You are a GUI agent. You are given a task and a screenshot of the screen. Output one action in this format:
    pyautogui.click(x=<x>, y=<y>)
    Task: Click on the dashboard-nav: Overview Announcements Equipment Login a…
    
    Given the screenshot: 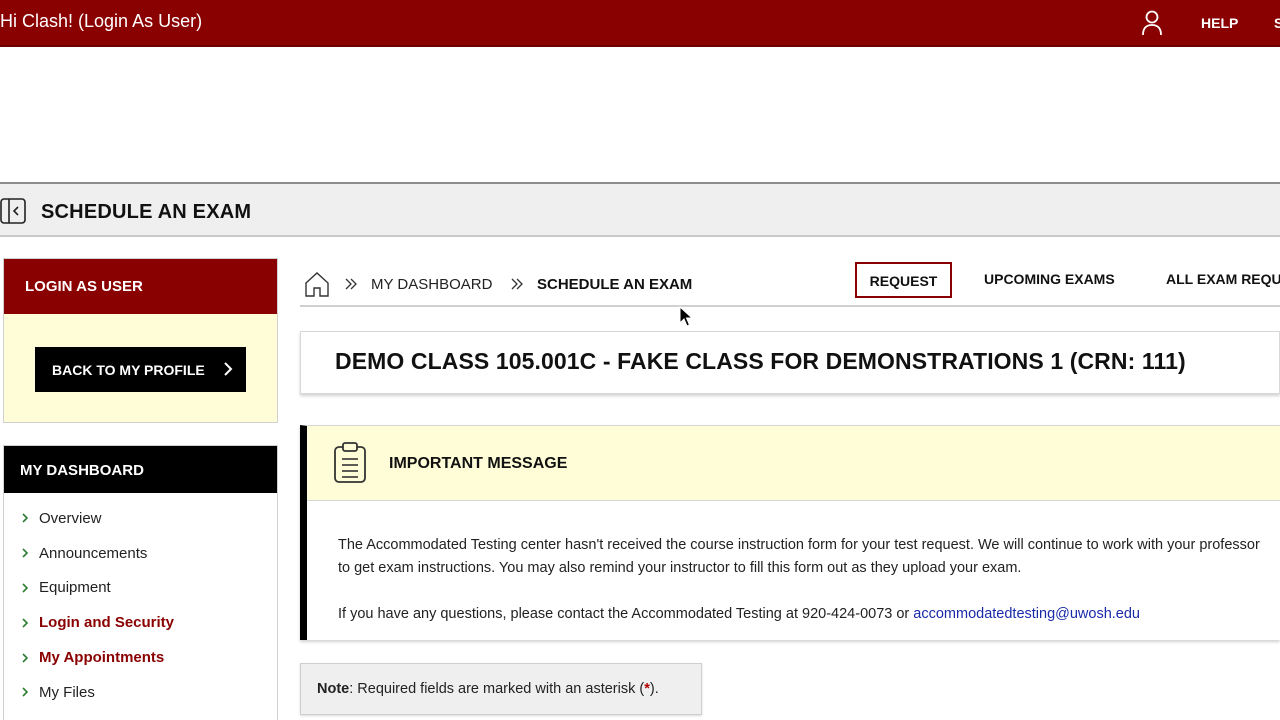 What is the action you would take?
    pyautogui.click(x=140, y=601)
    